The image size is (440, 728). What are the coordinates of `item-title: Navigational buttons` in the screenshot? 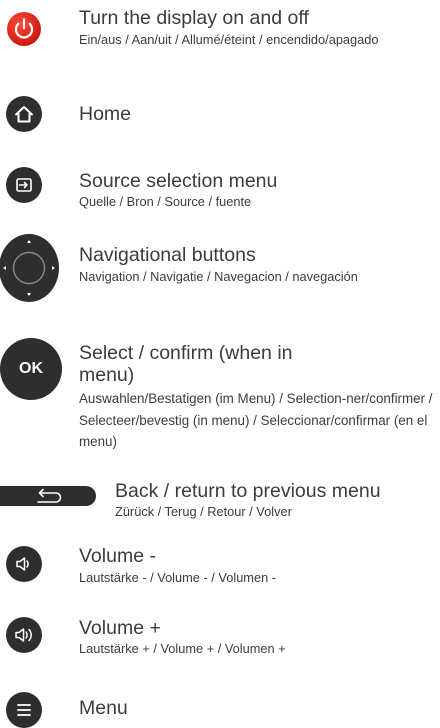 It's located at (167, 255).